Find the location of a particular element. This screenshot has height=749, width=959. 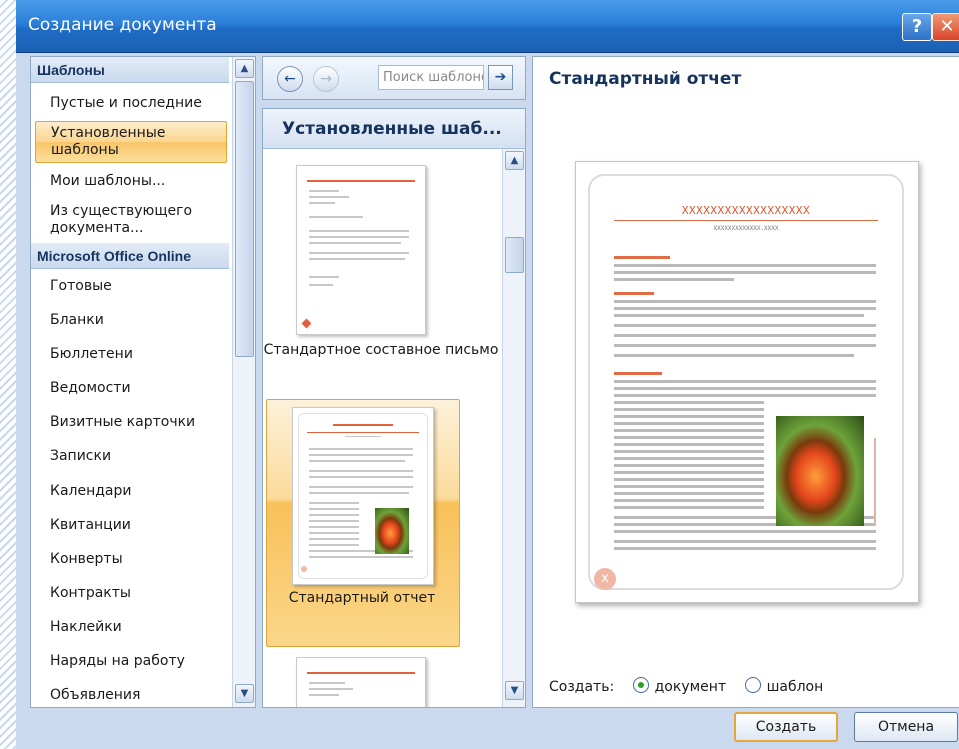

template-scroll-up-icon: ▲ is located at coordinates (514, 160).